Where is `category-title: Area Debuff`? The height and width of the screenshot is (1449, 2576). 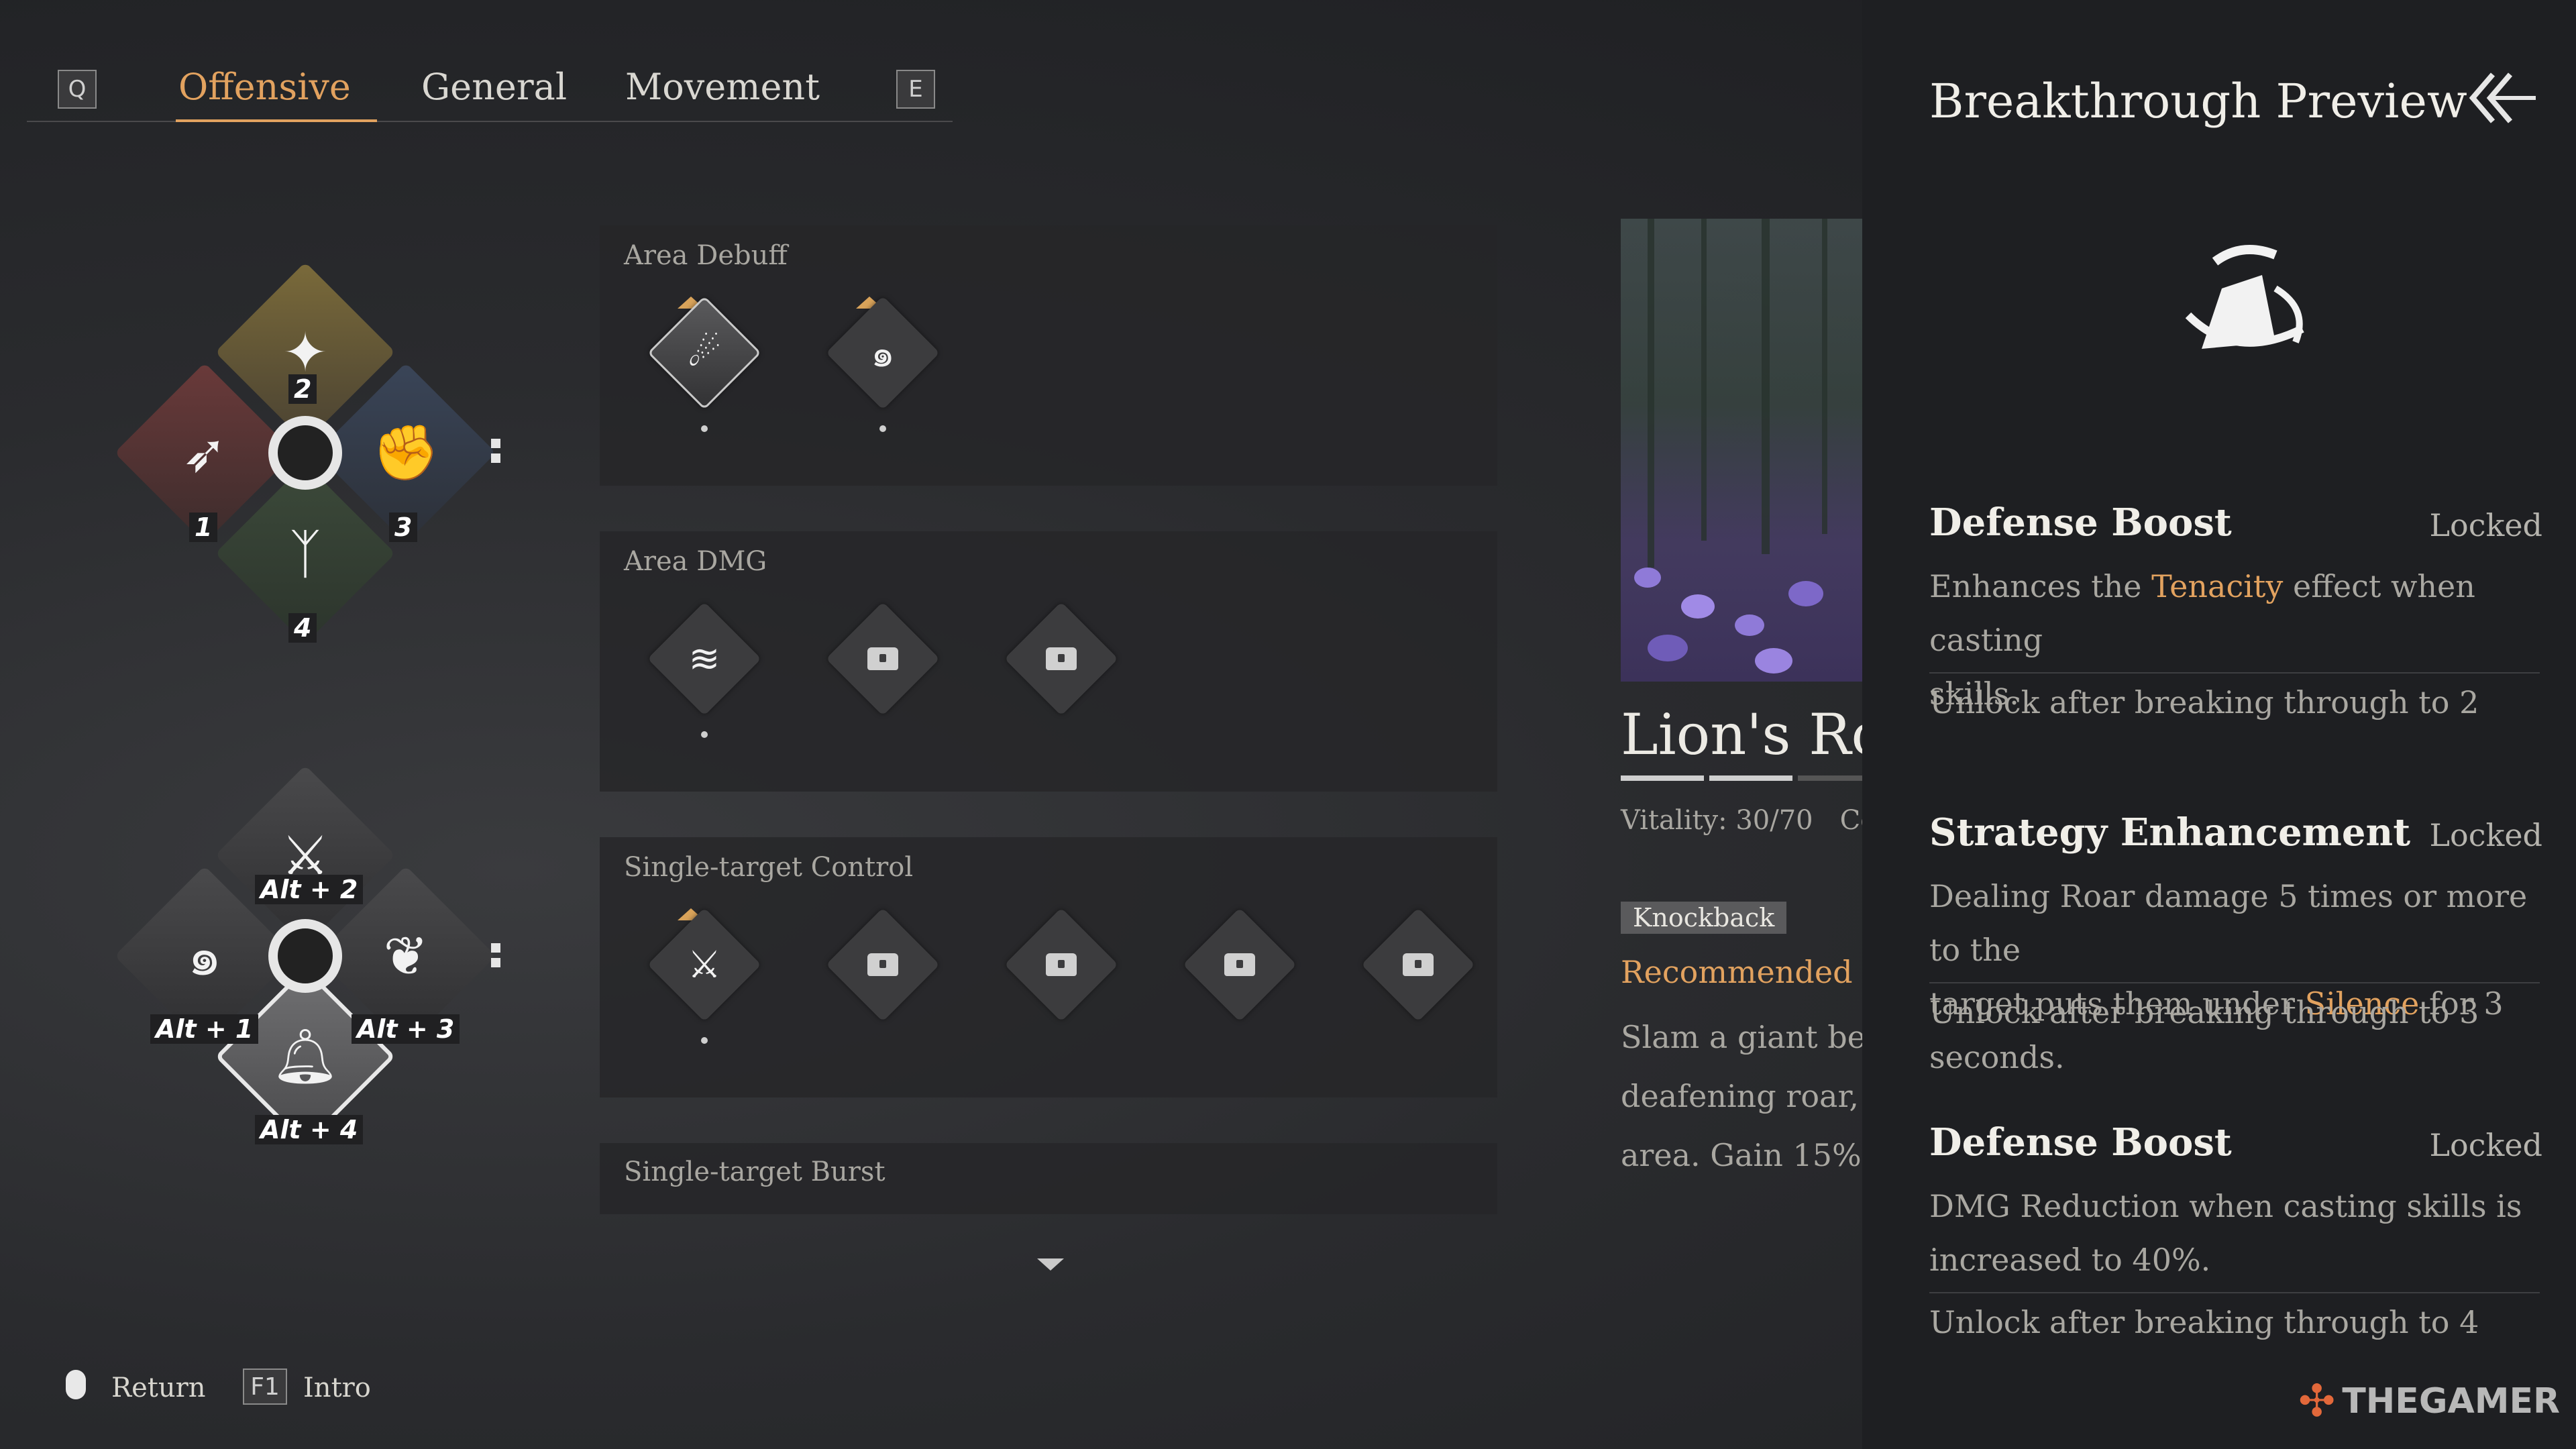
category-title: Area Debuff is located at coordinates (706, 255).